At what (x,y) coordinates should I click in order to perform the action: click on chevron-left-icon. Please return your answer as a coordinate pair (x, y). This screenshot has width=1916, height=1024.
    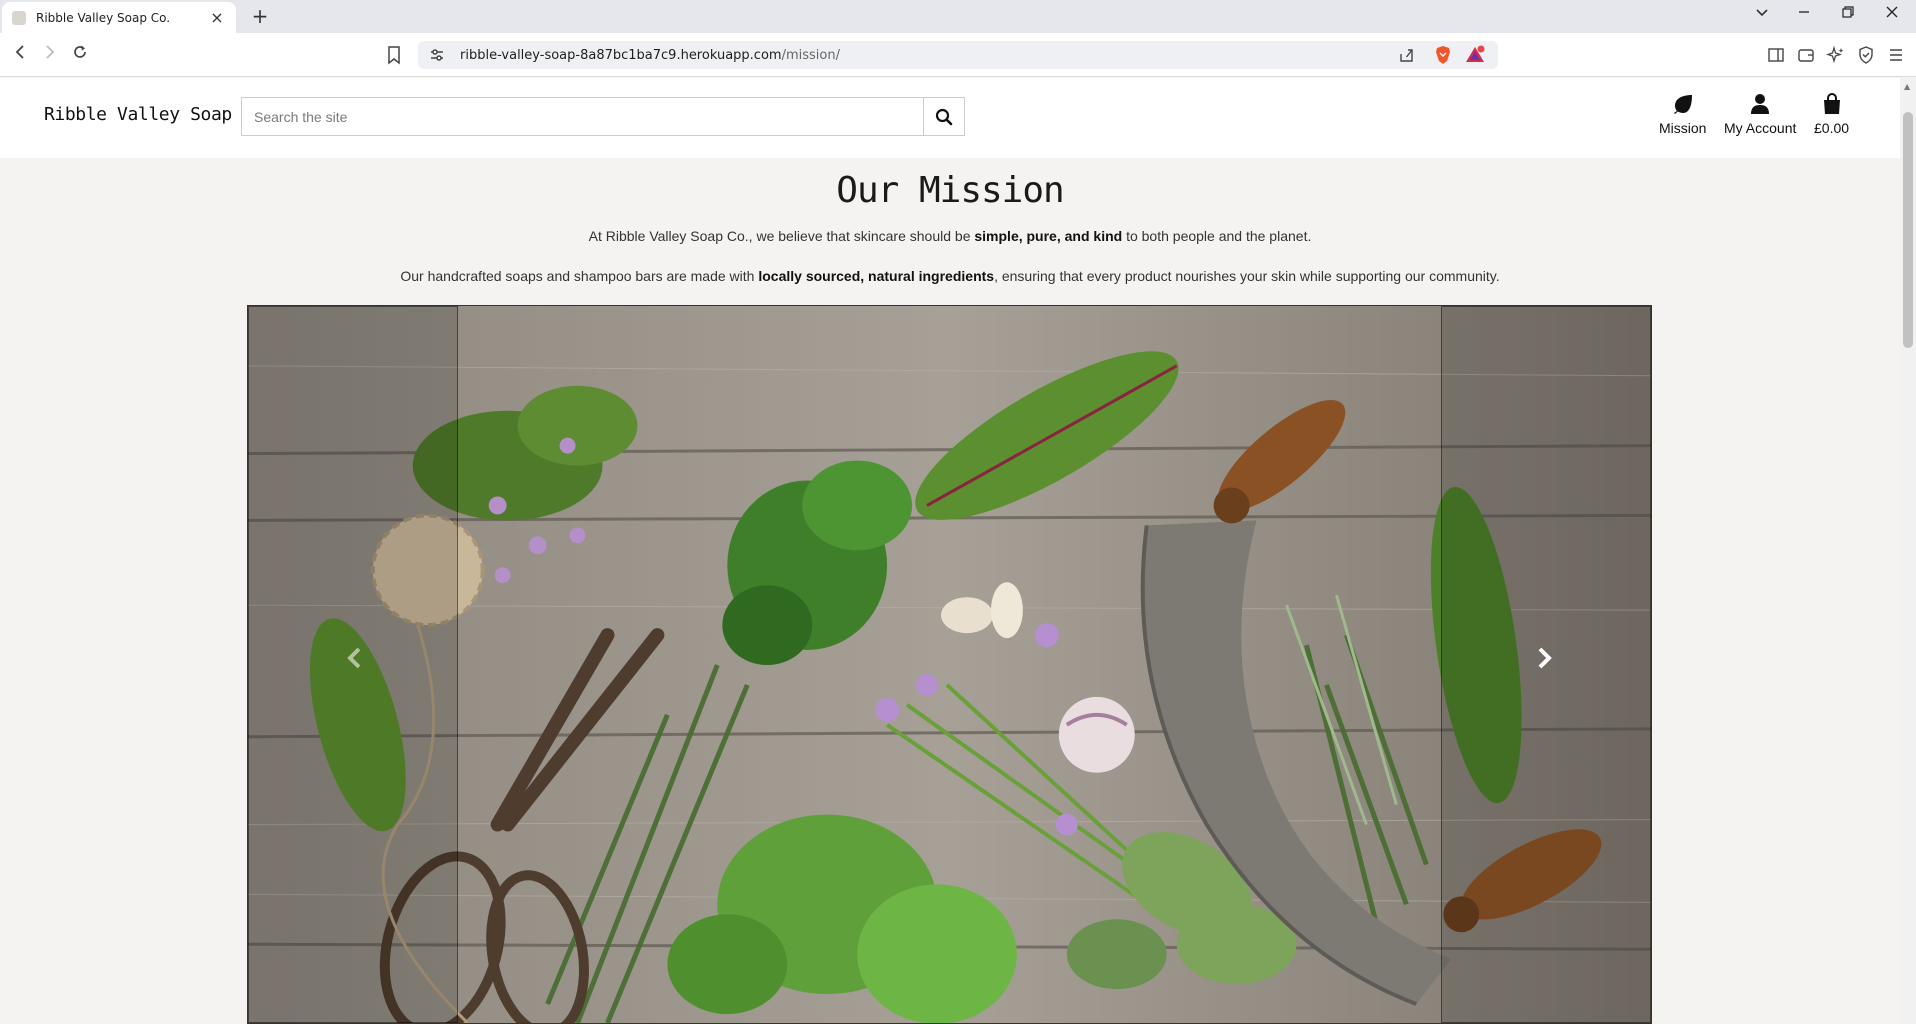
    Looking at the image, I should click on (354, 658).